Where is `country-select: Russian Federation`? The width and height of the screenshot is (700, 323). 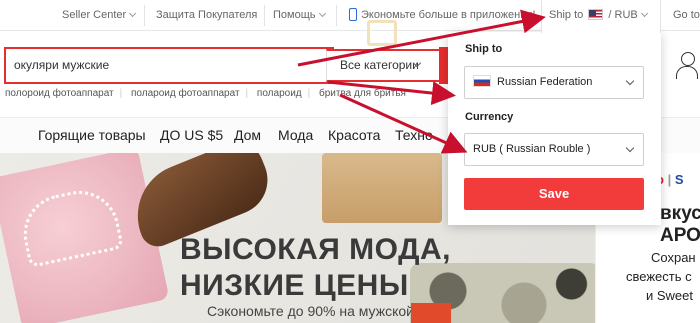
country-select: Russian Federation is located at coordinates (554, 82).